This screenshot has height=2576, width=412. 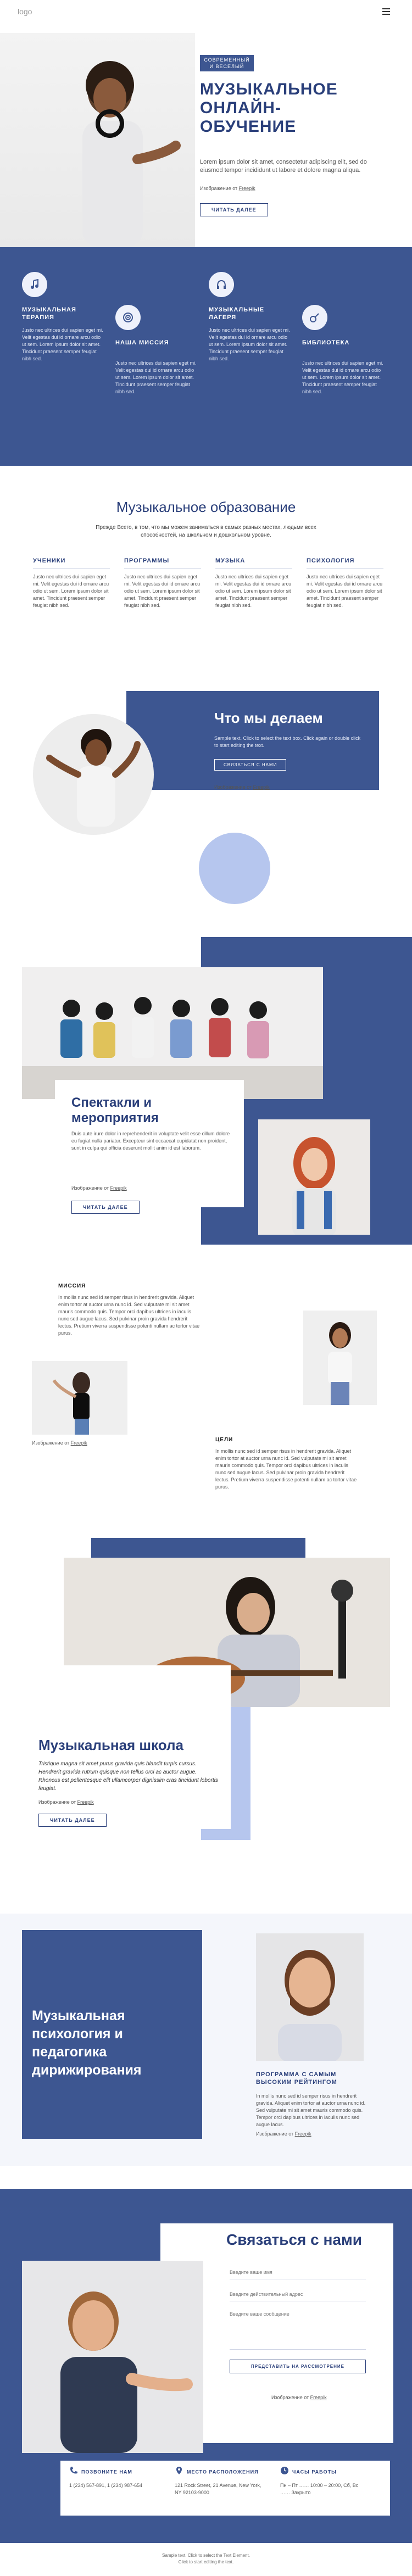 What do you see at coordinates (268, 718) in the screenshot?
I see `what-we-do-title: Что мы делаем` at bounding box center [268, 718].